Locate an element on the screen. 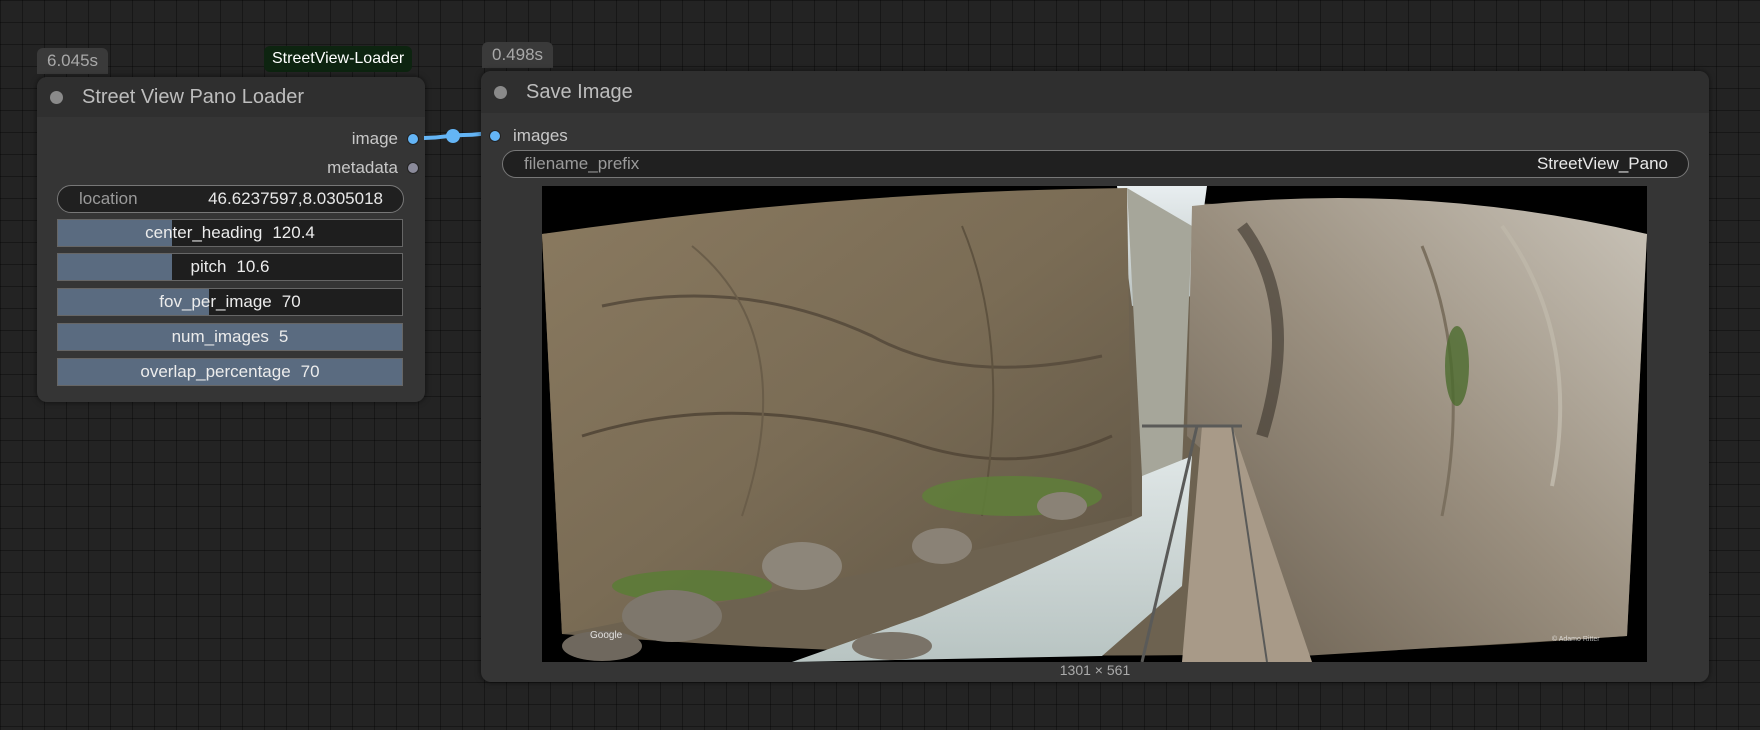  output-label: metadata is located at coordinates (362, 167).